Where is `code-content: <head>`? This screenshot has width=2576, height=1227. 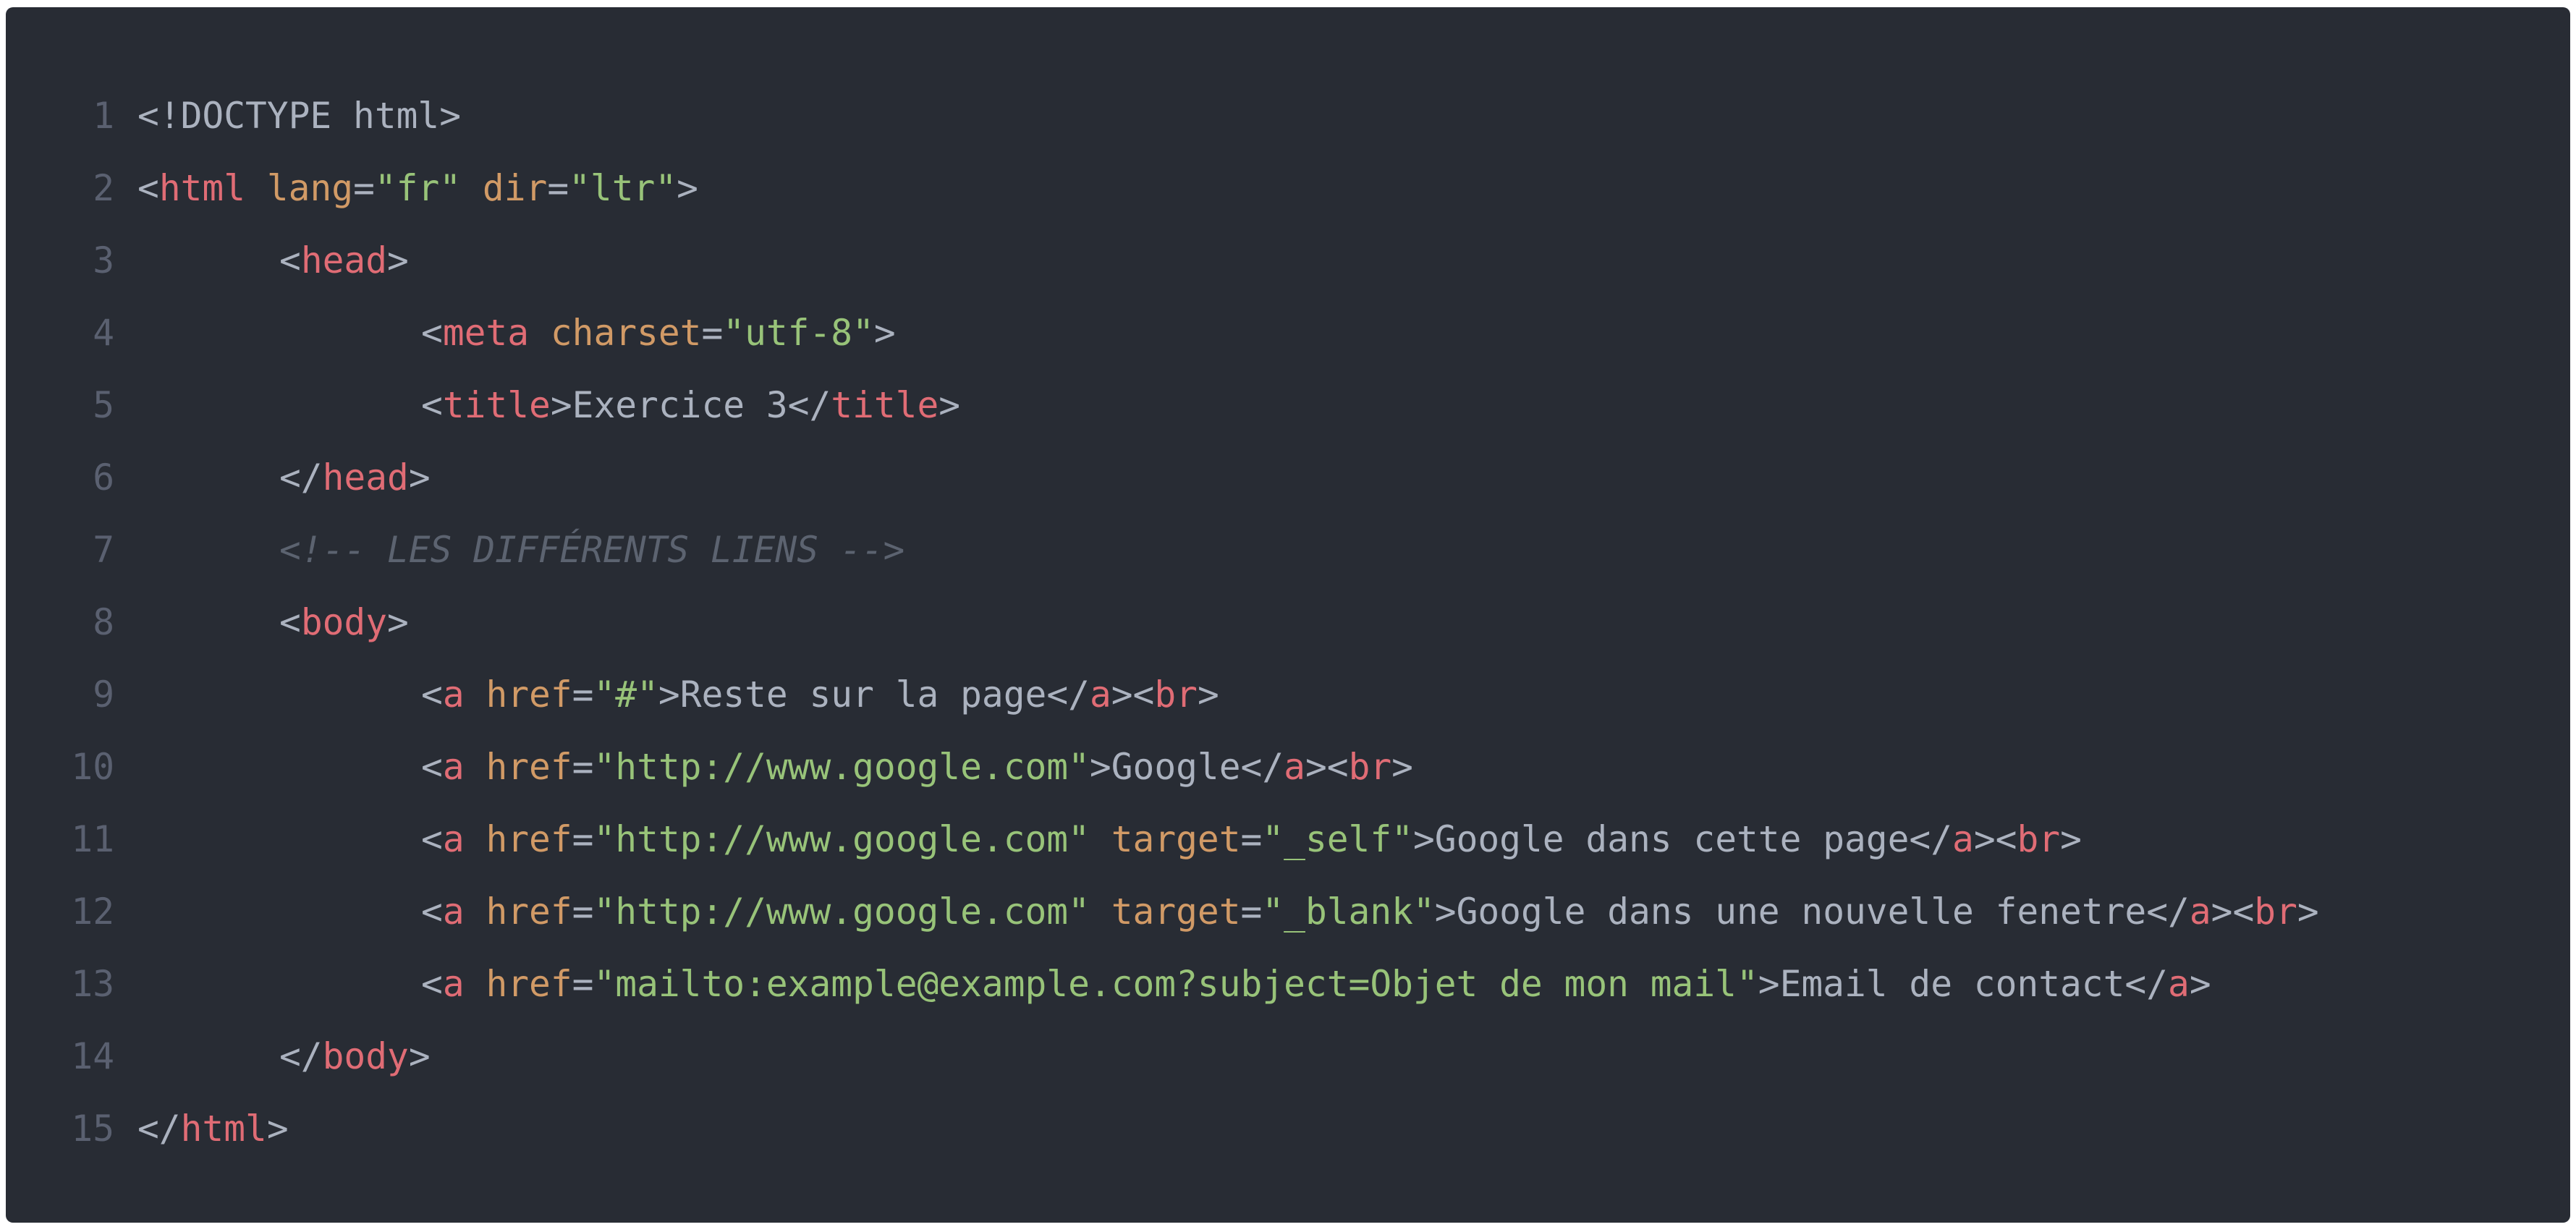
code-content: <head> is located at coordinates (344, 260).